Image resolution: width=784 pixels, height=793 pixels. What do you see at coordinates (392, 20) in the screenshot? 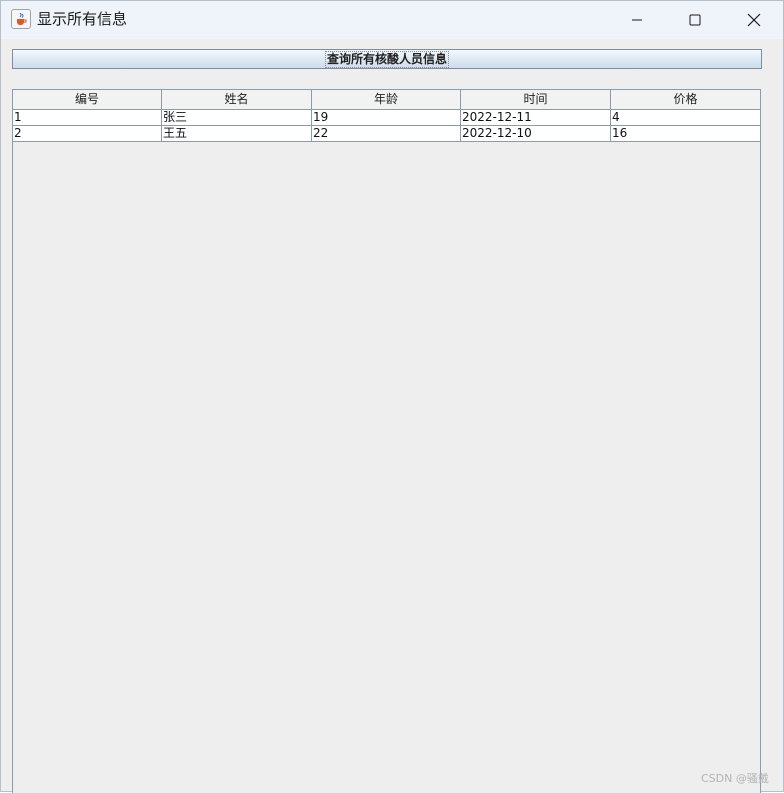
I see `title-bar: 显示所有信息` at bounding box center [392, 20].